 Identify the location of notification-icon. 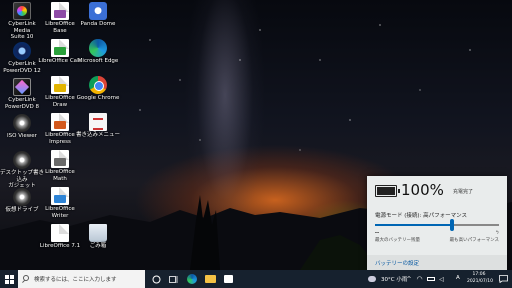
(503, 279).